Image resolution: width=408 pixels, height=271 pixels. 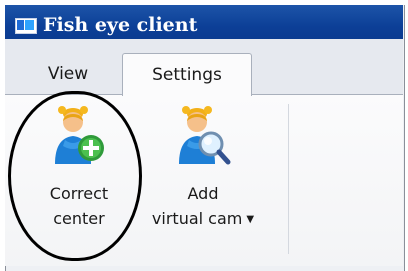 I want to click on person-search-icon, so click(x=205, y=135).